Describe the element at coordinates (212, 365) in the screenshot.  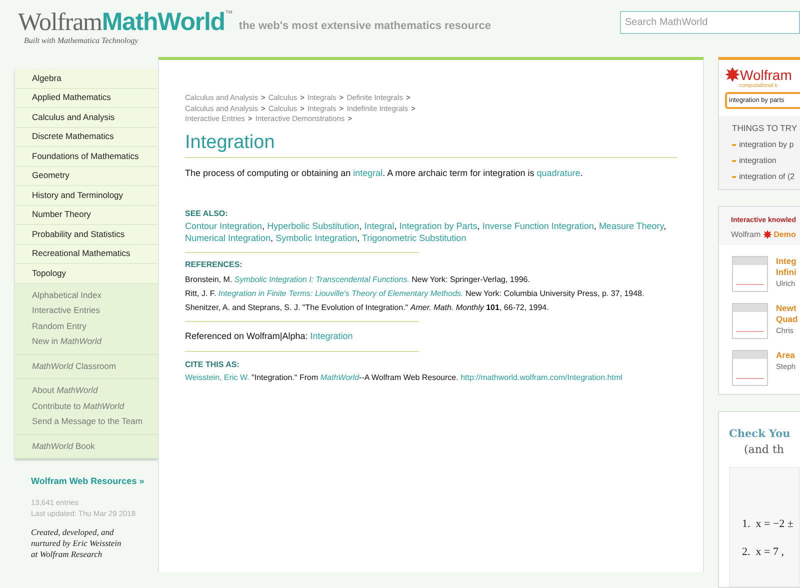
I see `section-heading: CITE THIS AS:` at that location.